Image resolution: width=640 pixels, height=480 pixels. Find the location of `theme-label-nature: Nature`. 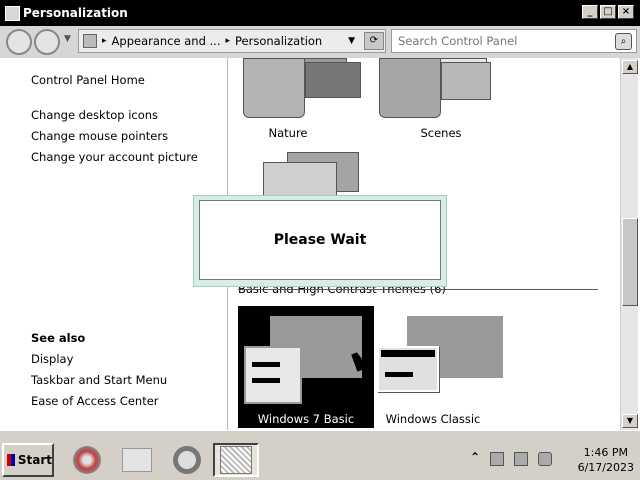

theme-label-nature: Nature is located at coordinates (288, 133).